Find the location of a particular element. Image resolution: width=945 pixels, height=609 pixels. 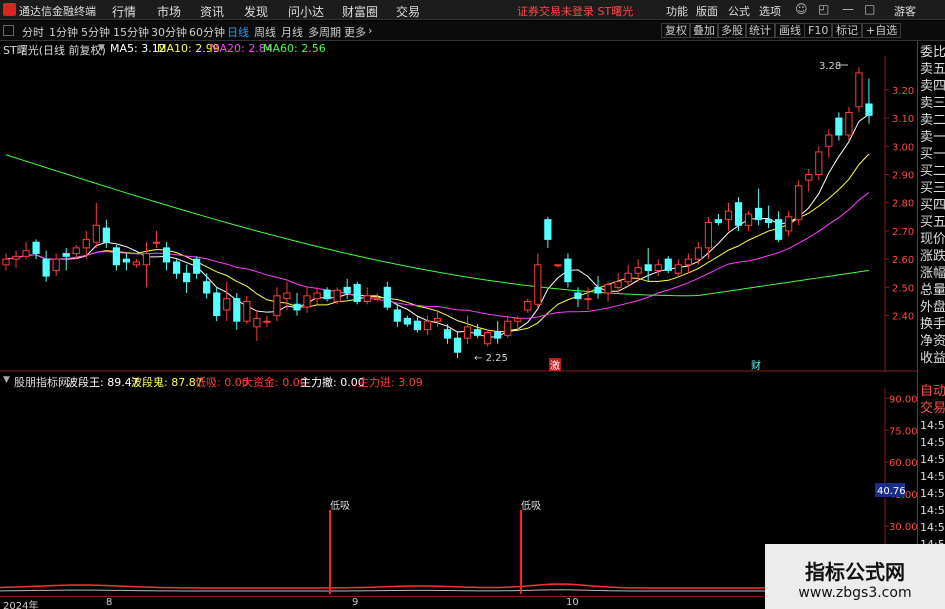

tab-weekly: 周线 is located at coordinates (265, 32).